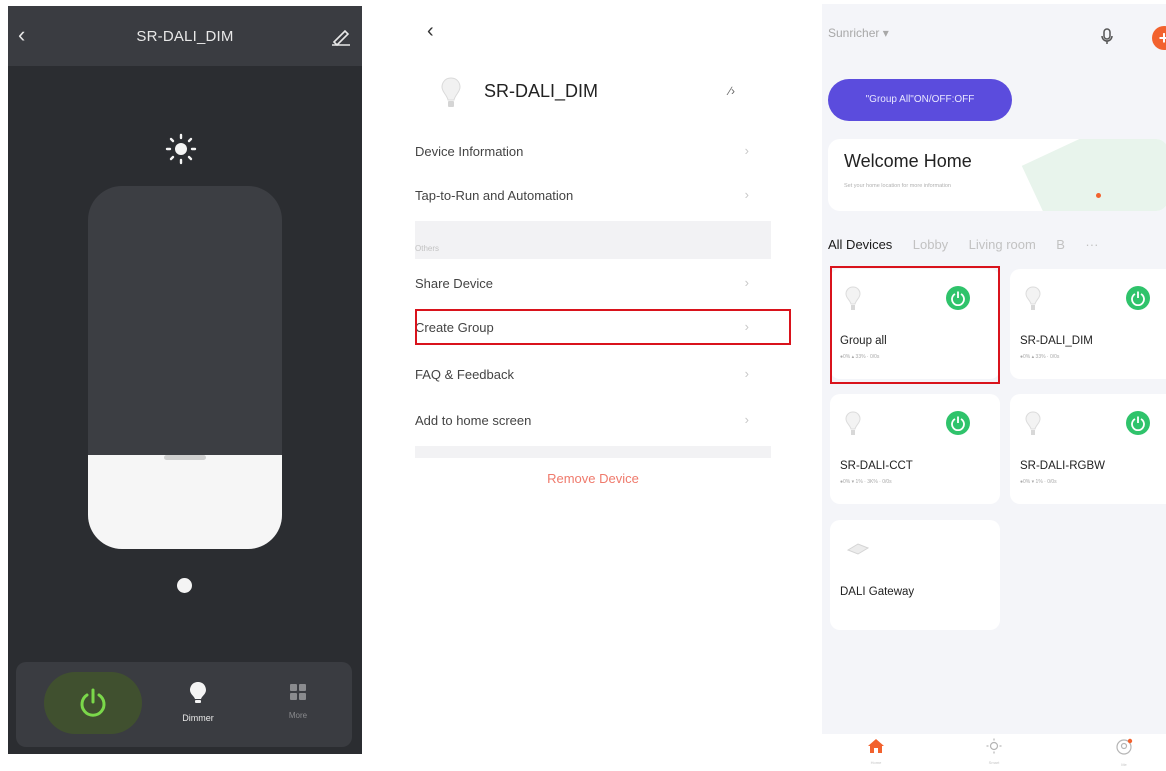  I want to click on more-tab-label: More, so click(298, 715).